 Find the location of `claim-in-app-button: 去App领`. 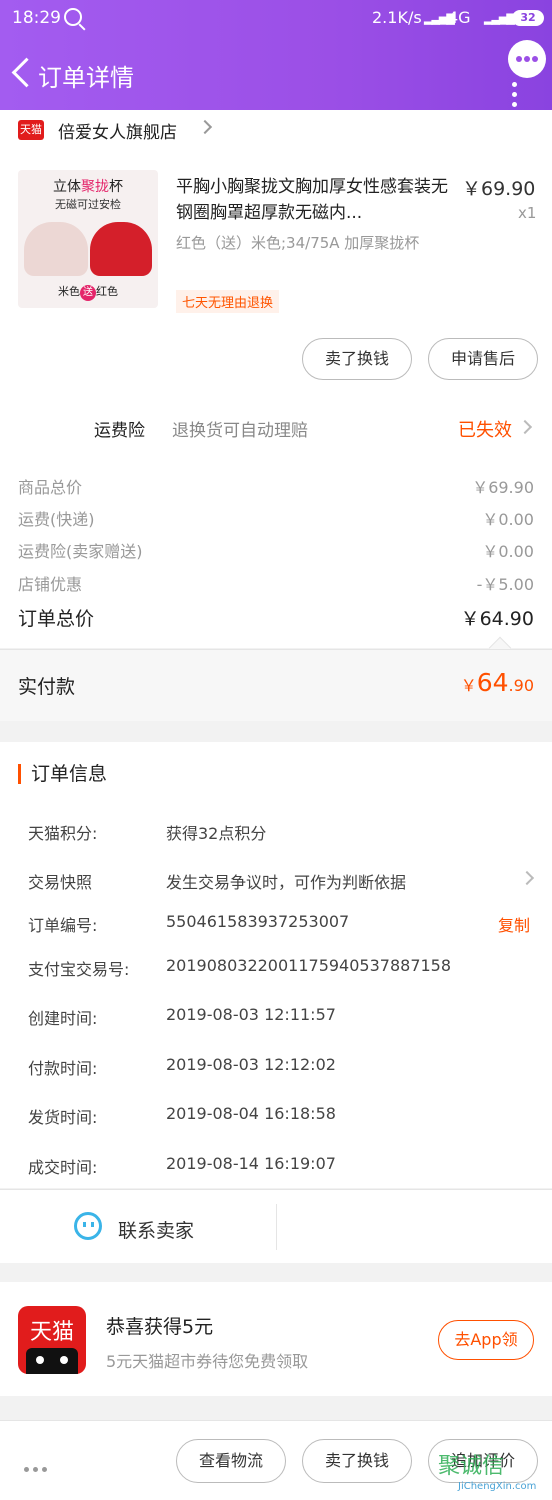

claim-in-app-button: 去App领 is located at coordinates (486, 1340).